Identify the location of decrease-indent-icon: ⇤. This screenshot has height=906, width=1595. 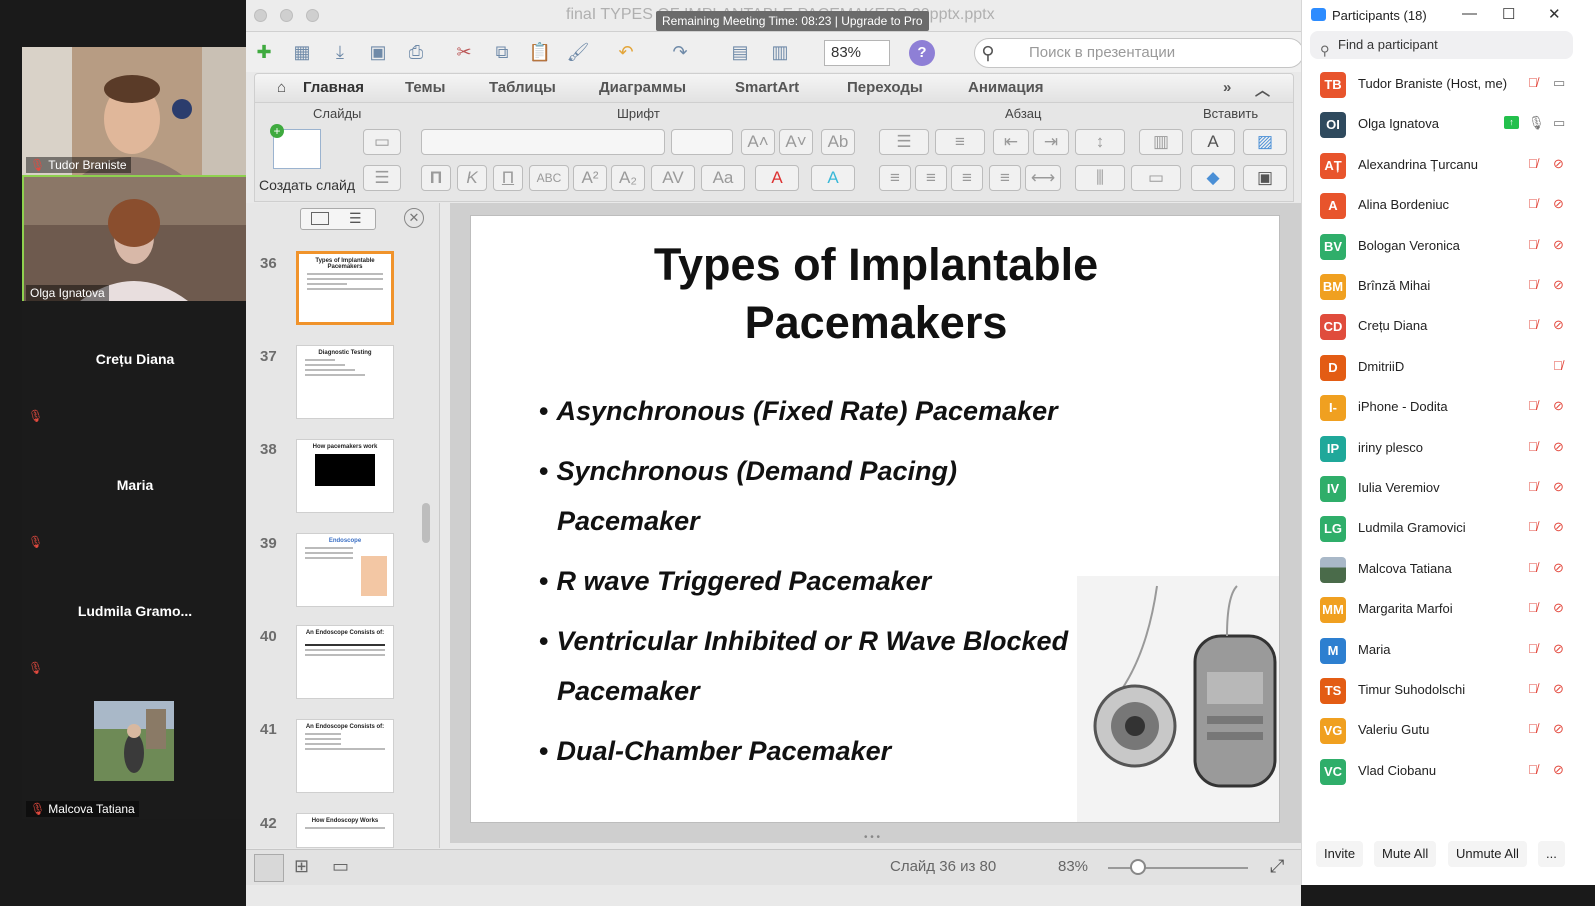
(1011, 142).